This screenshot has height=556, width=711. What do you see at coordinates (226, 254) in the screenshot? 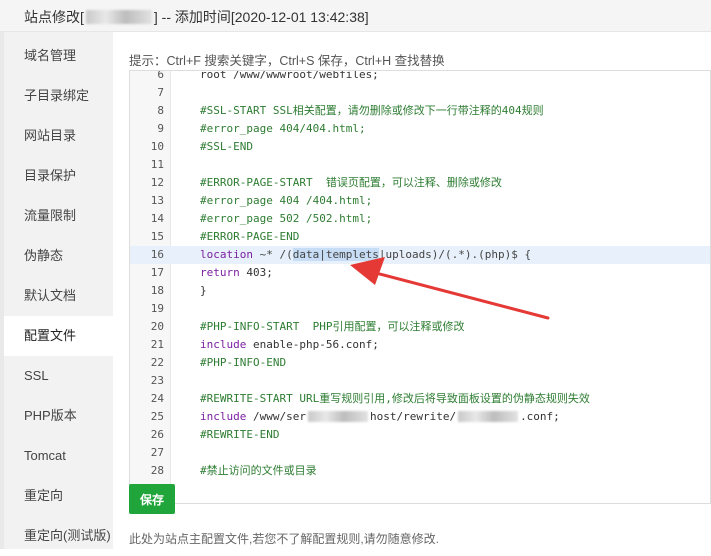
I see `code-token: location` at bounding box center [226, 254].